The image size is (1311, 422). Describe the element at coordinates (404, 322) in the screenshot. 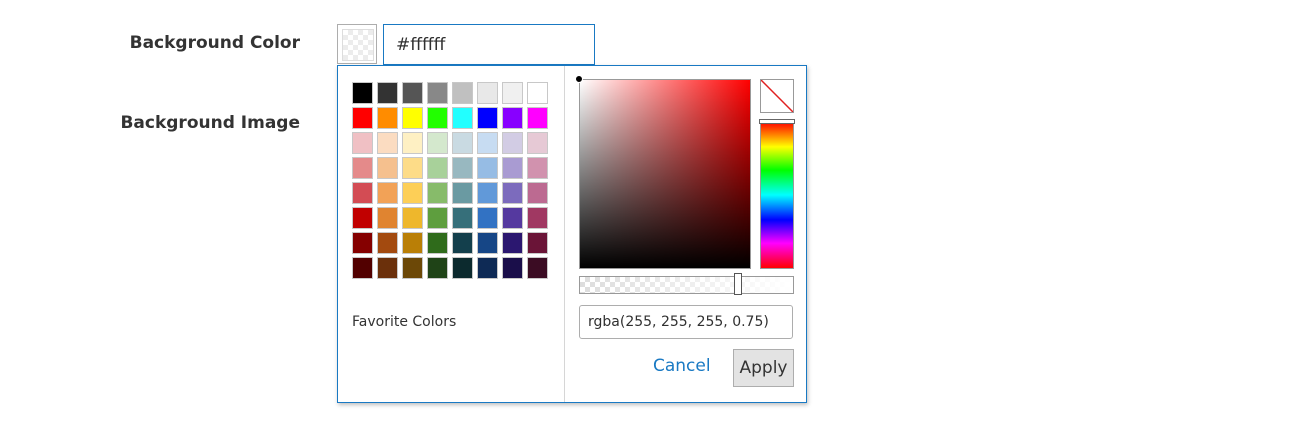

I see `favorite-colors-label: Favorite Colors` at that location.